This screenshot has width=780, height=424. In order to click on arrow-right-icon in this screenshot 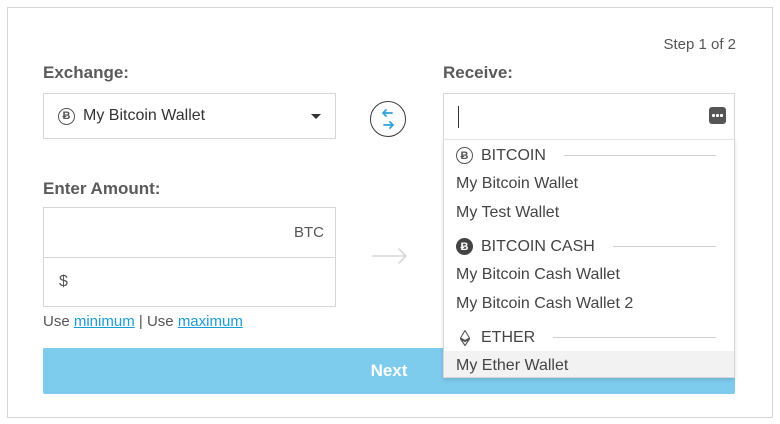, I will do `click(389, 256)`.